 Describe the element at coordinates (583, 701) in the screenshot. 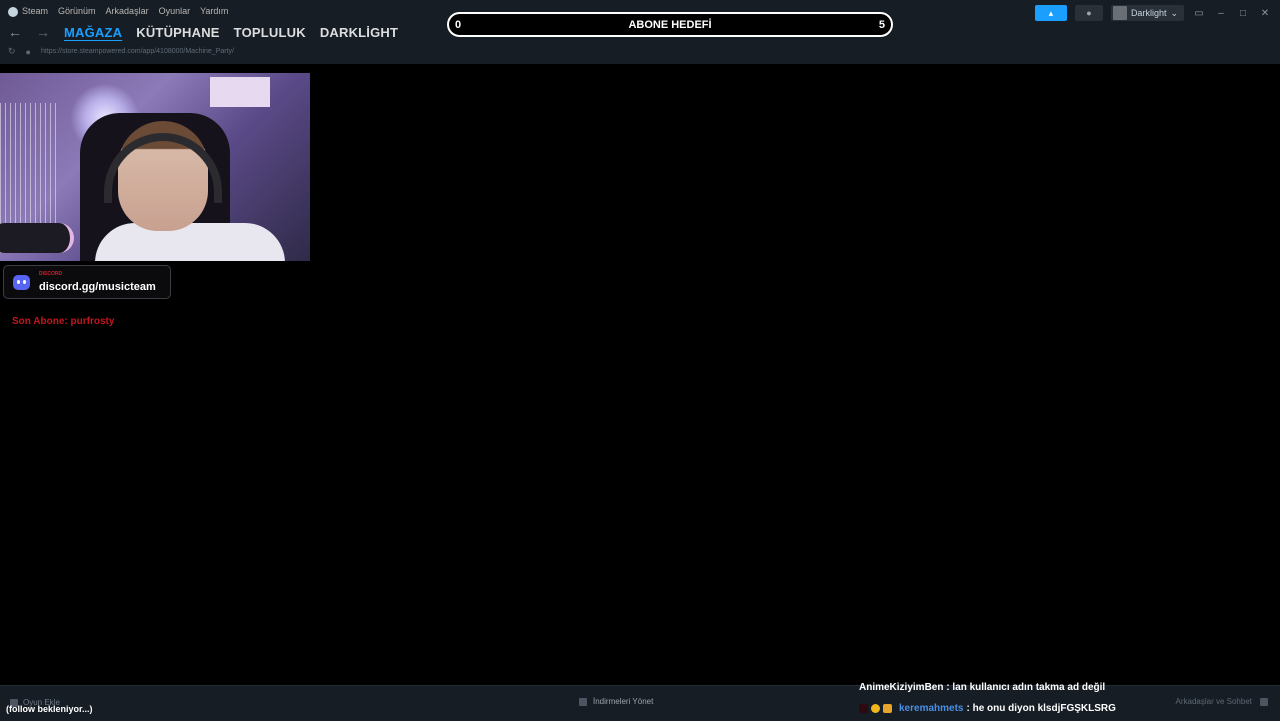

I see `download-icon` at that location.